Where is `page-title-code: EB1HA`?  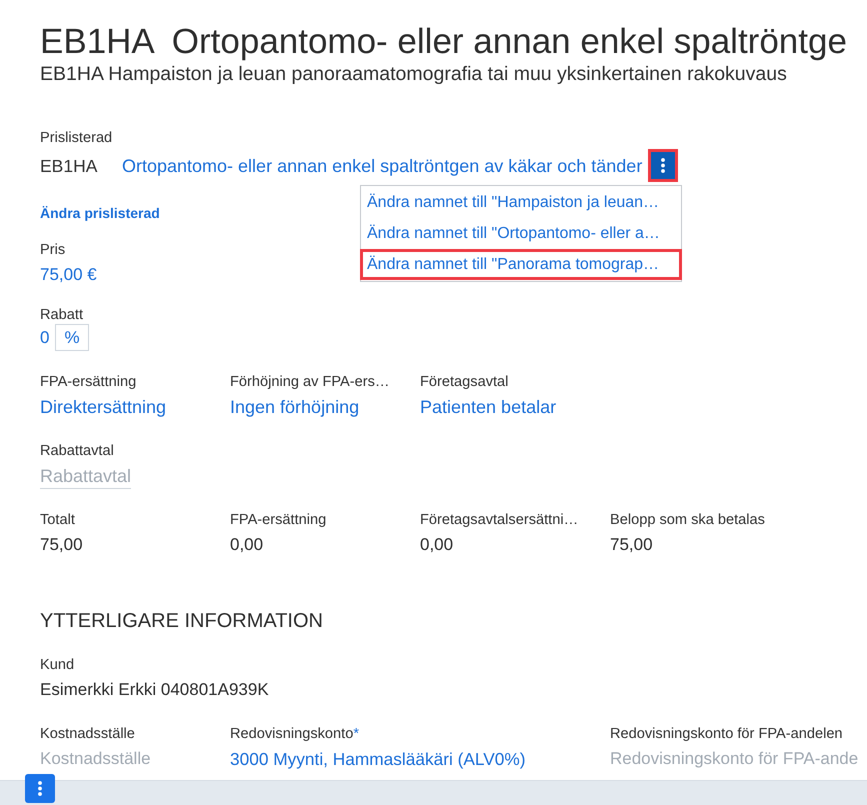
page-title-code: EB1HA is located at coordinates (97, 41).